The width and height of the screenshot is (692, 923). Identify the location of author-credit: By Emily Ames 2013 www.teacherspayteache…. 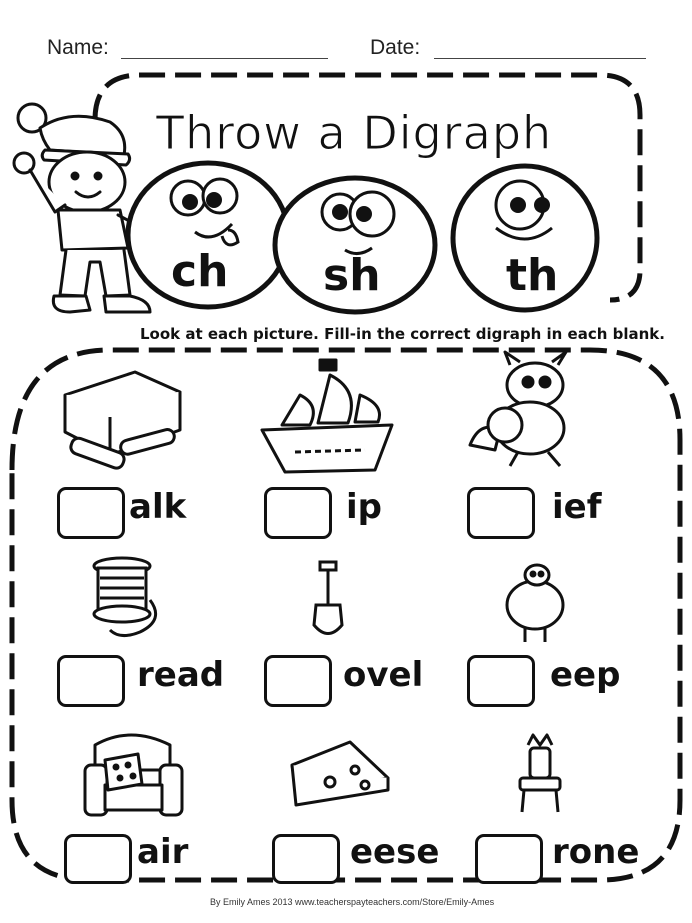
(352, 902).